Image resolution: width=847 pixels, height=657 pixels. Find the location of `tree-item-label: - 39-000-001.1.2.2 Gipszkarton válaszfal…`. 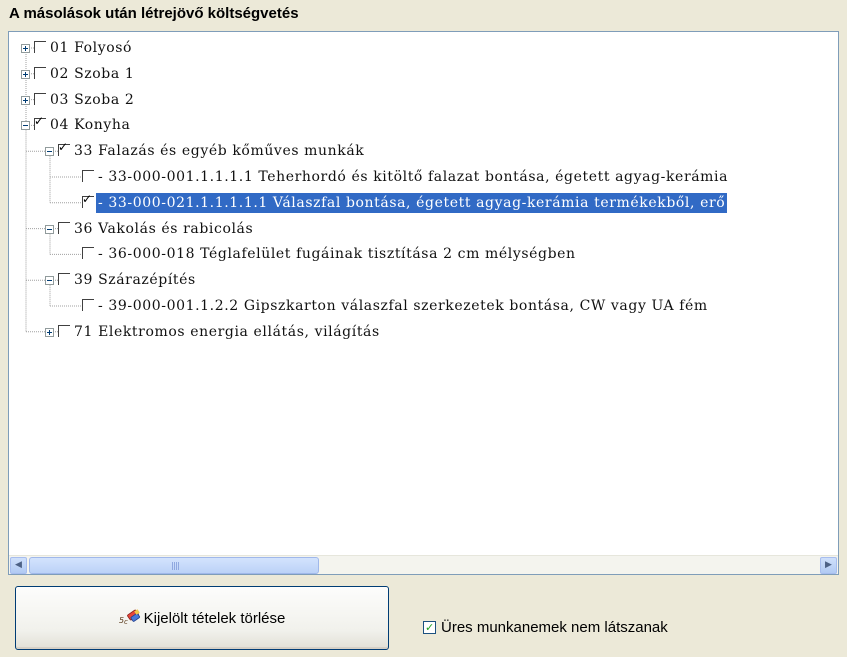

tree-item-label: - 39-000-001.1.2.2 Gipszkarton válaszfal… is located at coordinates (403, 306).